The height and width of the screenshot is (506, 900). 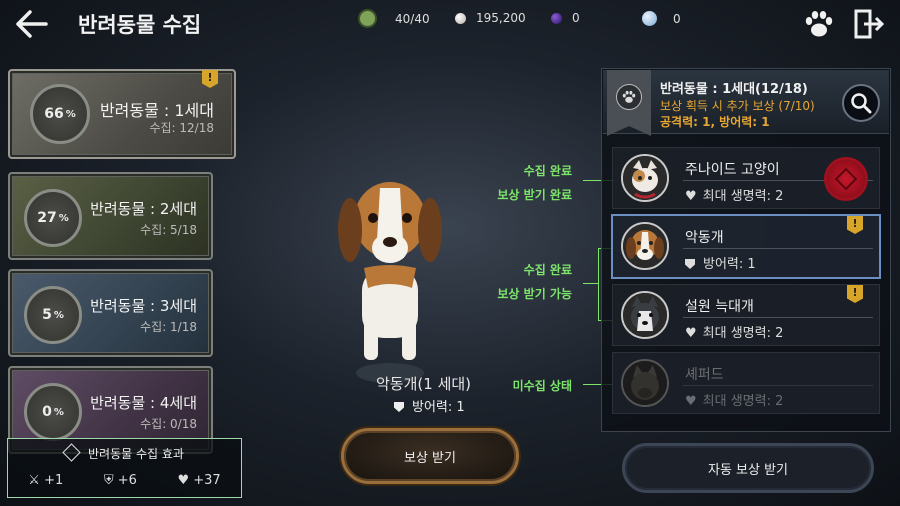 I want to click on health-stat: ♥ +37, so click(x=198, y=480).